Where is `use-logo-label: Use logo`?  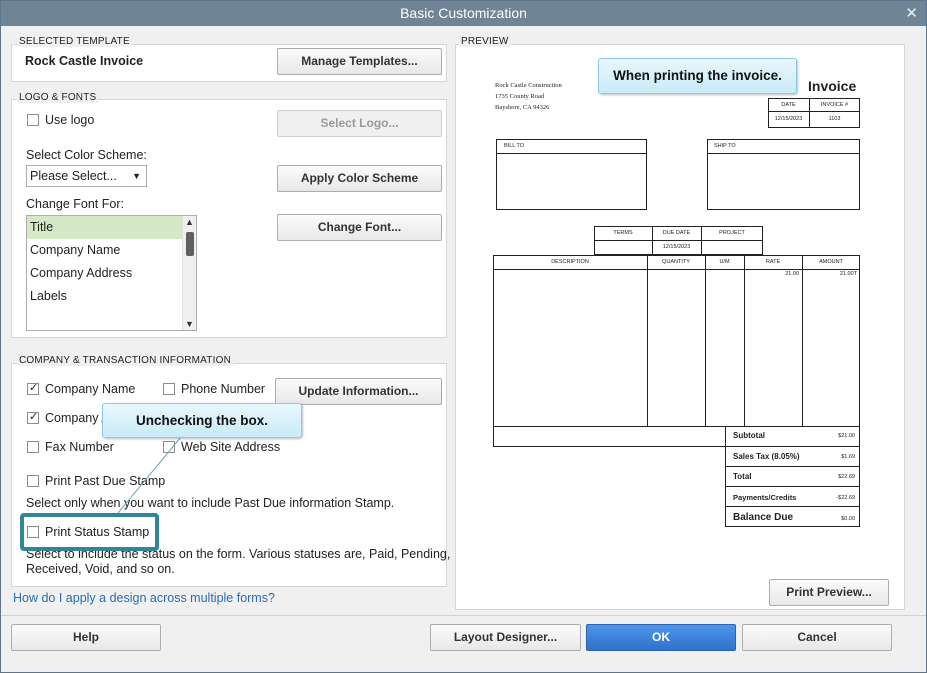 use-logo-label: Use logo is located at coordinates (70, 120).